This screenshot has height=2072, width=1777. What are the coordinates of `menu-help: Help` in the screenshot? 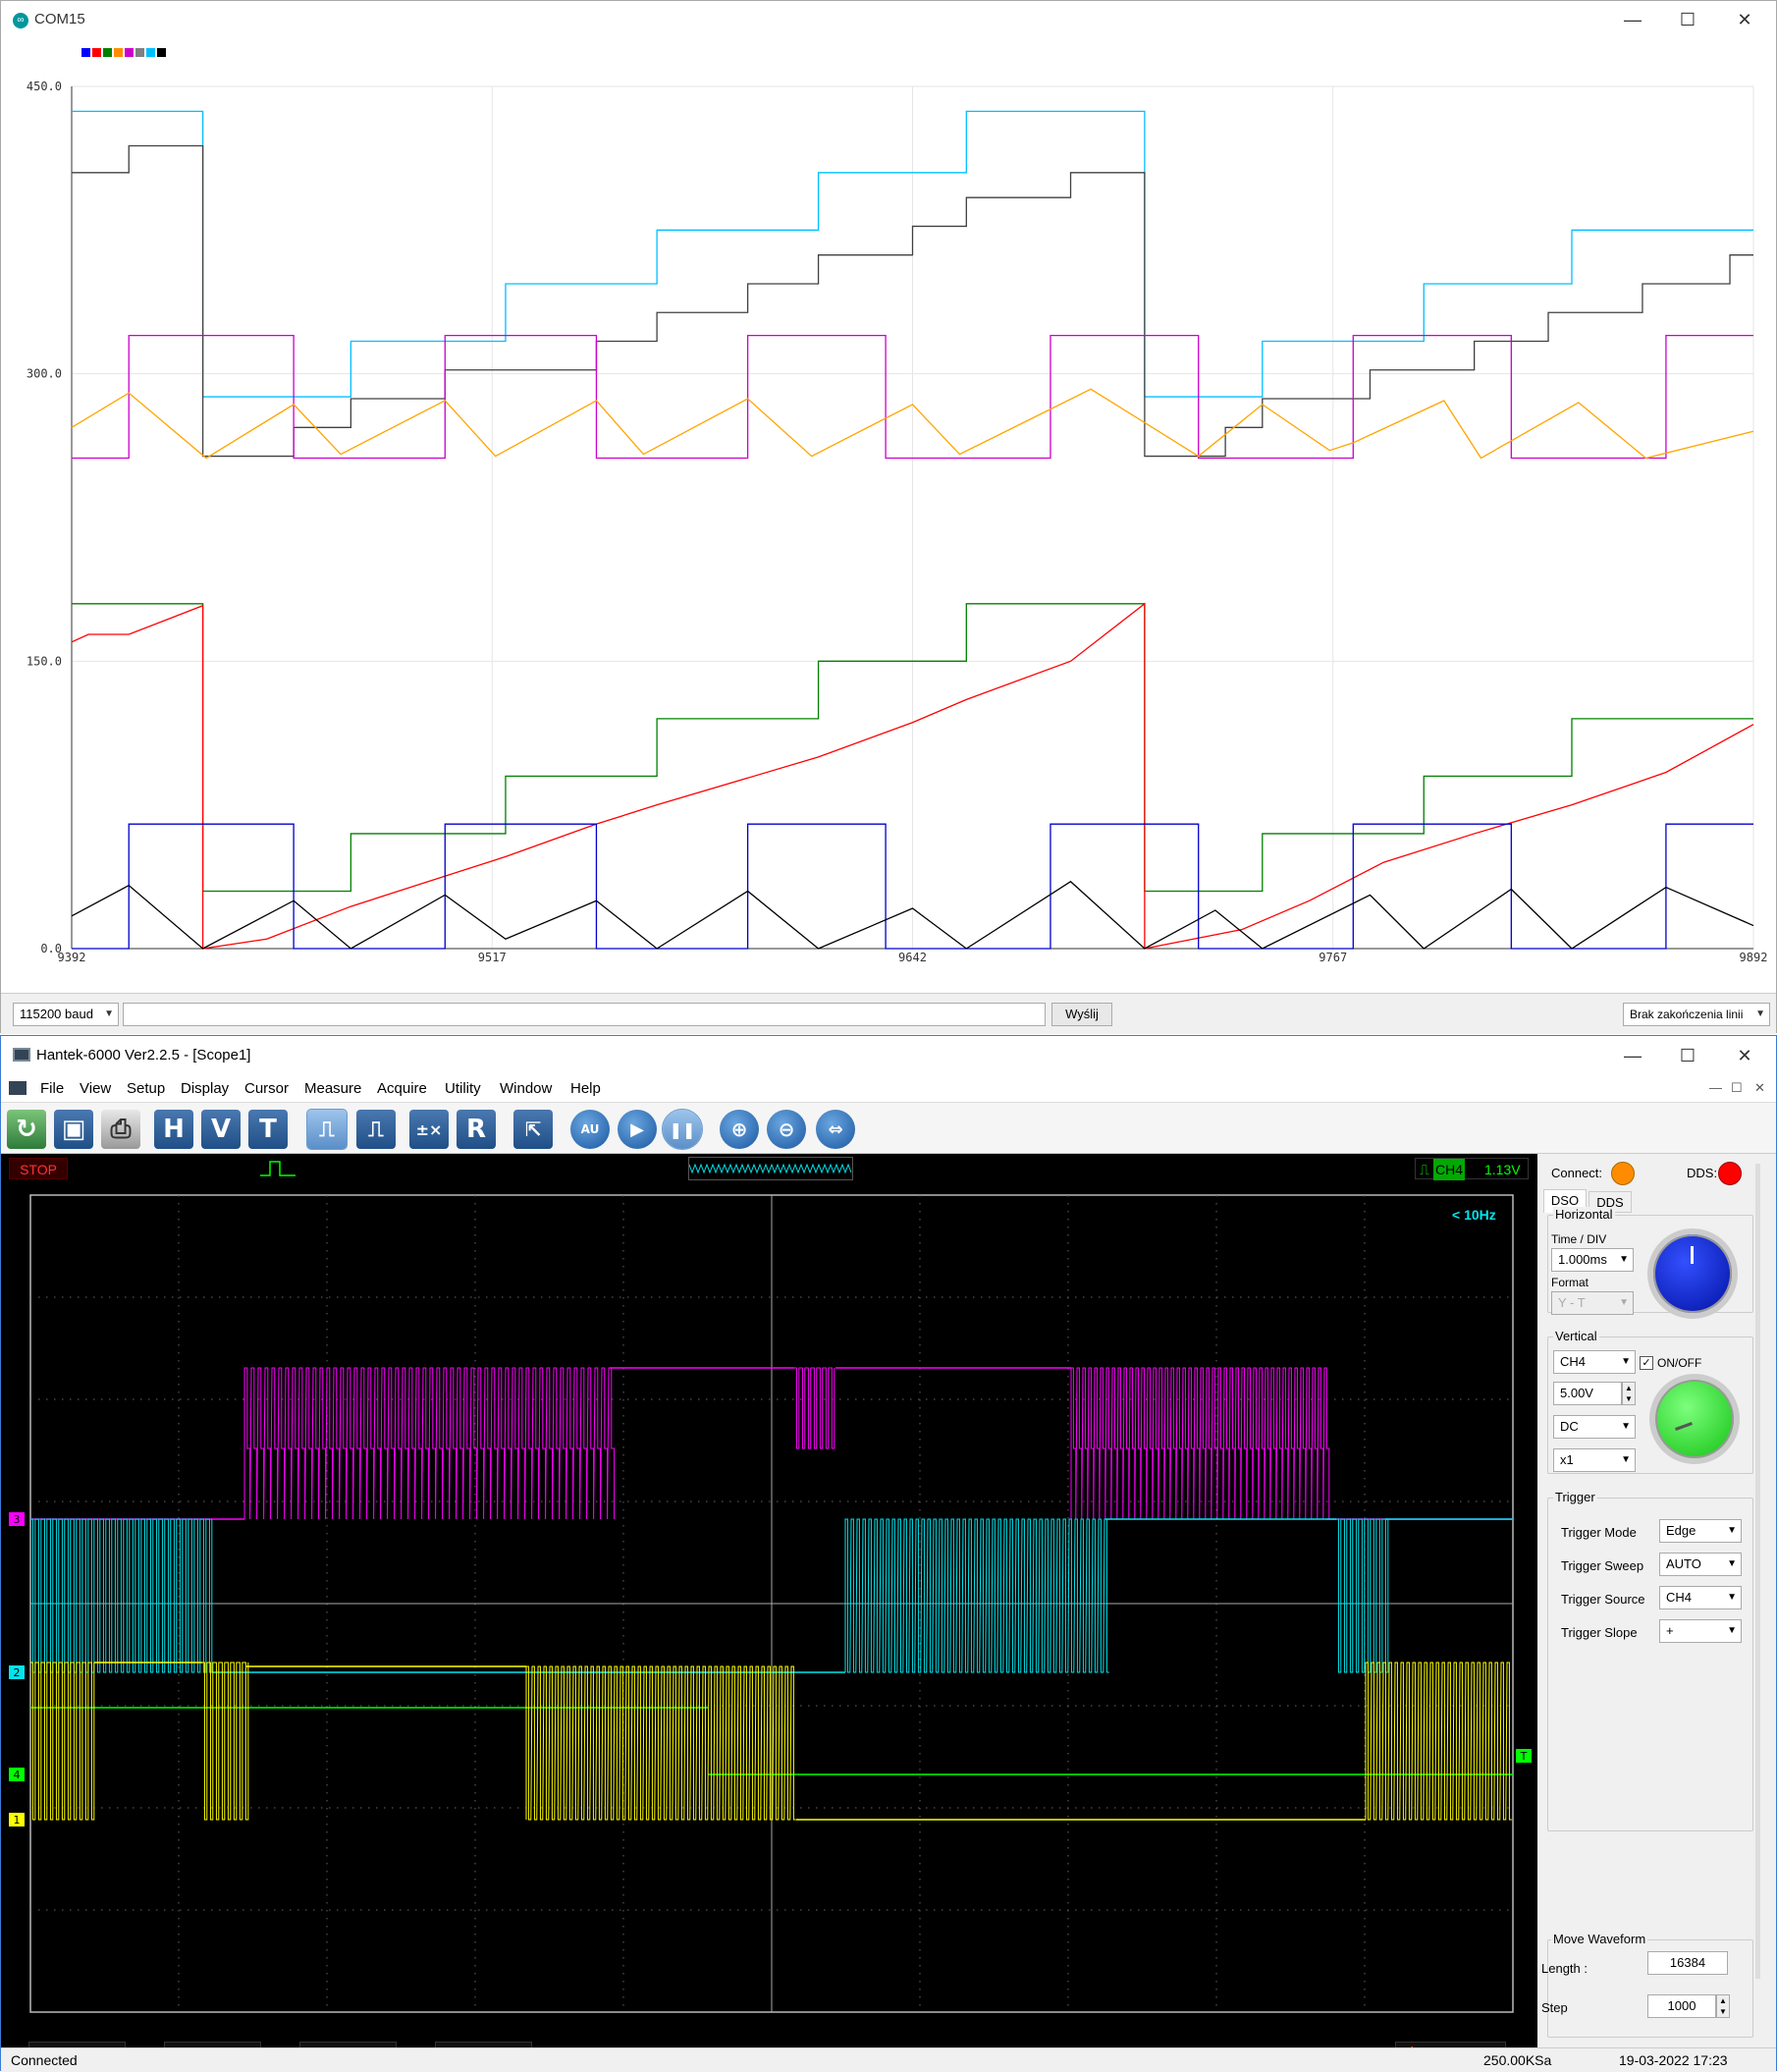 It's located at (585, 1089).